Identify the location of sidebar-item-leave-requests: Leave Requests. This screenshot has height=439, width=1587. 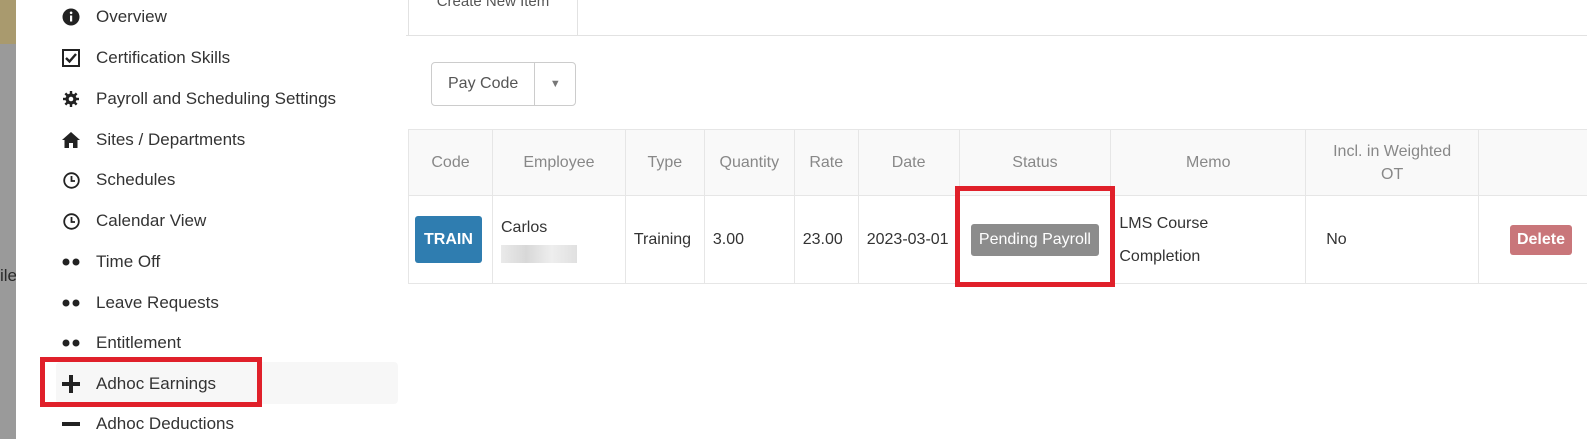
(139, 303).